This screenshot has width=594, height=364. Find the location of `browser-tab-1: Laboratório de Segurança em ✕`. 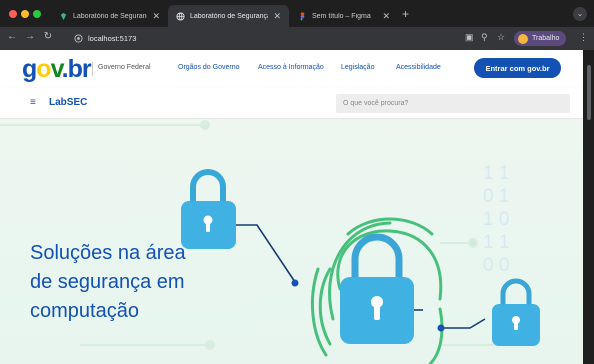

browser-tab-1: Laboratório de Segurança em ✕ is located at coordinates (109, 16).